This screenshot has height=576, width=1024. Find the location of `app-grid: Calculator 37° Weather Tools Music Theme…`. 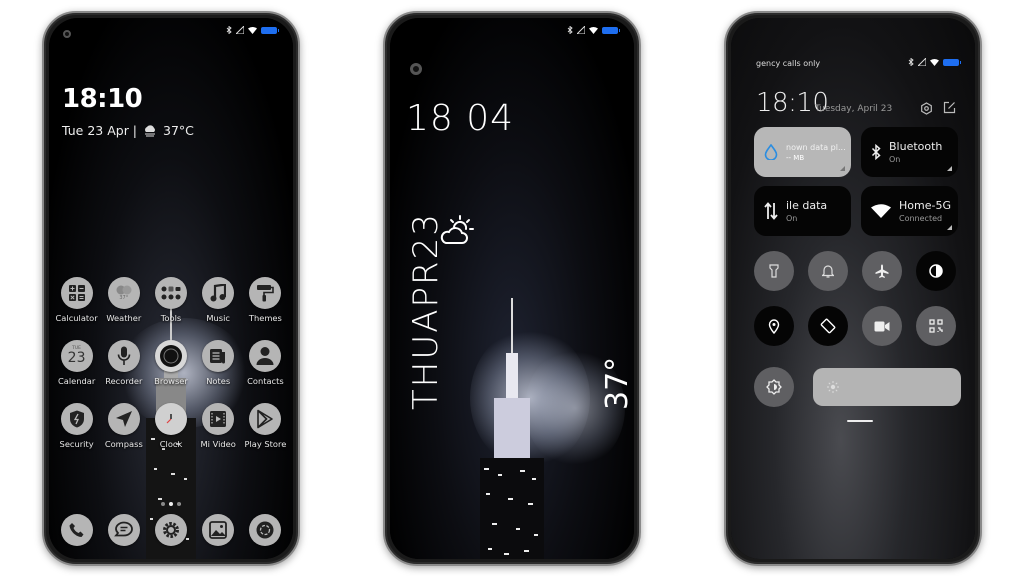

app-grid: Calculator 37° Weather Tools Music Theme… is located at coordinates (171, 363).